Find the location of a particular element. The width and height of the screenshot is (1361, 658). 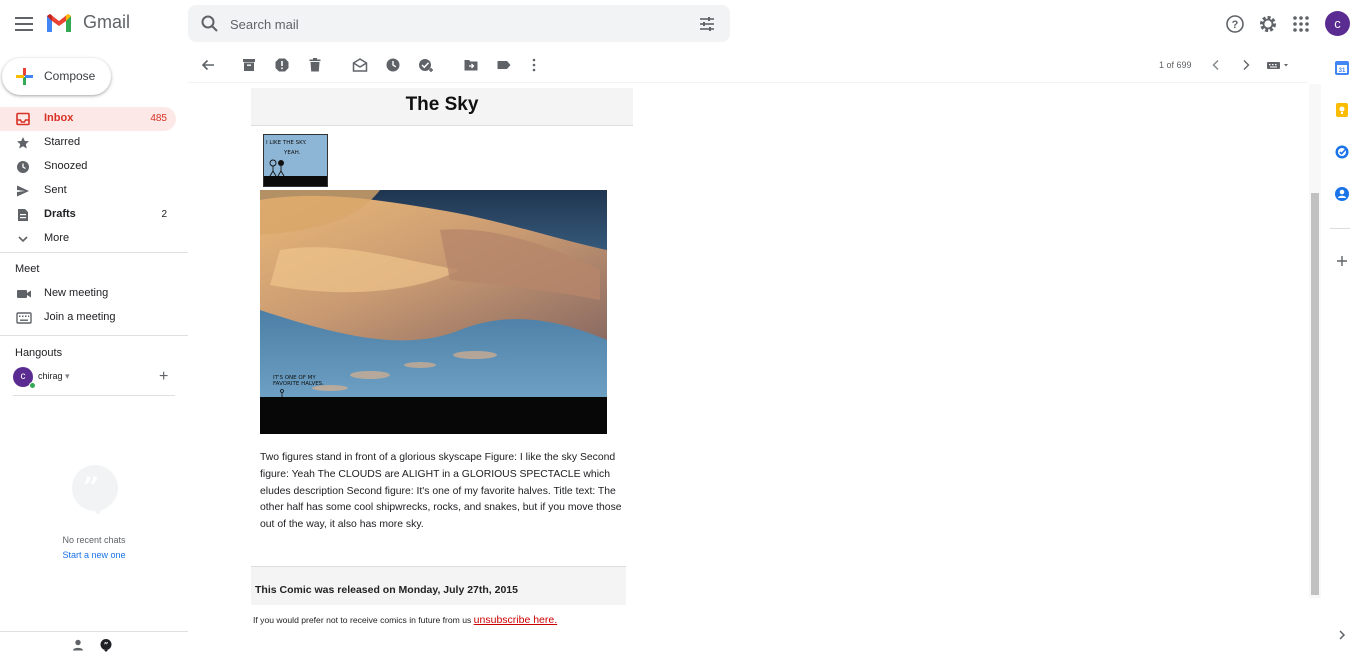

mark-unread-icon is located at coordinates (360, 65).